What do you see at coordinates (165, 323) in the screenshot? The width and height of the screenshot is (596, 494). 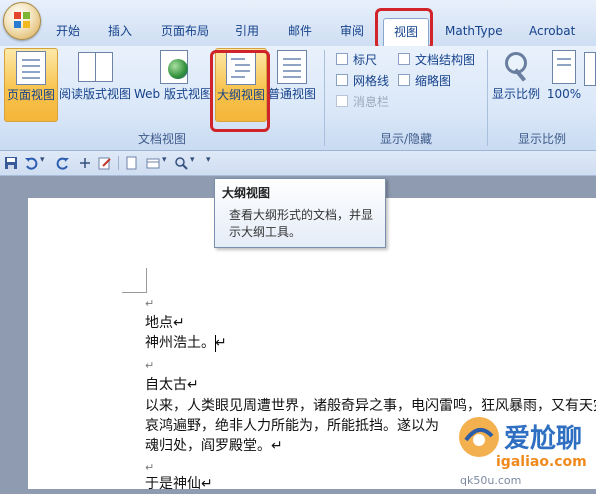 I see `document-line: 地点↵` at bounding box center [165, 323].